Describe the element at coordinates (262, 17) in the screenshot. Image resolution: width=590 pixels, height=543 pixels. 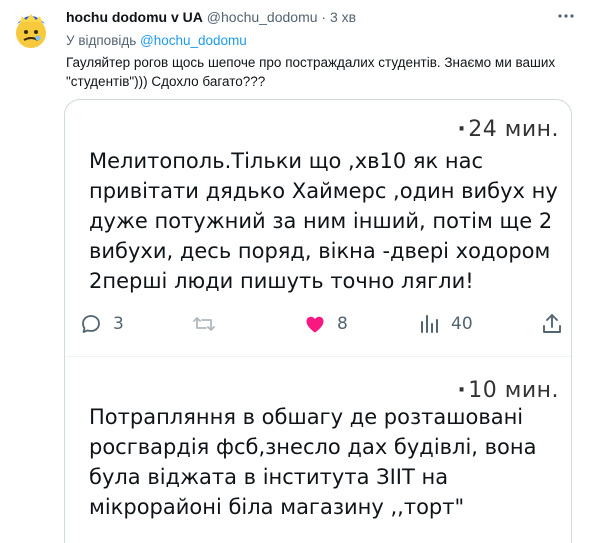
I see `author-handle: @hochu_dodomu` at that location.